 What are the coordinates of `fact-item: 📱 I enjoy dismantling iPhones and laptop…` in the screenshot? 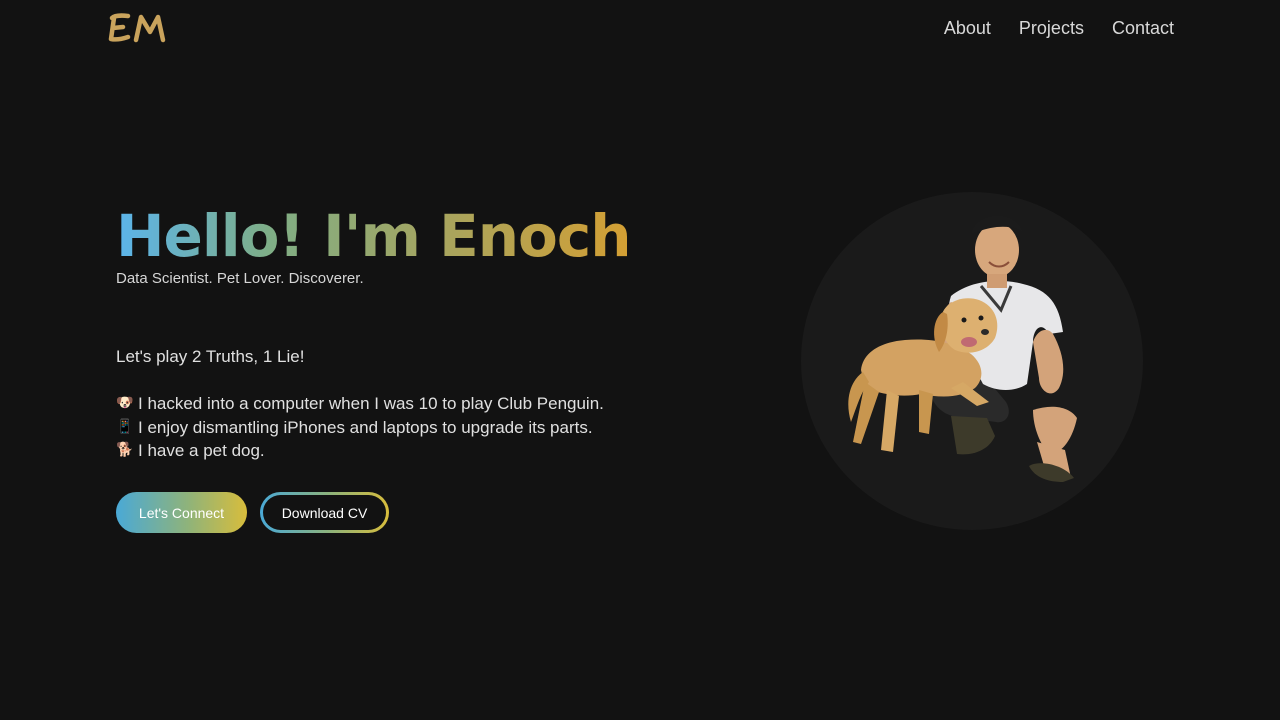 It's located at (360, 428).